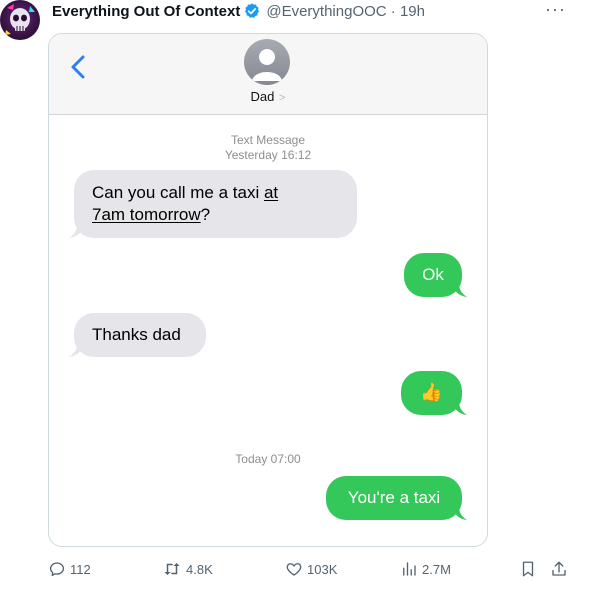 Image resolution: width=594 pixels, height=590 pixels. What do you see at coordinates (262, 96) in the screenshot?
I see `contact-name-text: Dad` at bounding box center [262, 96].